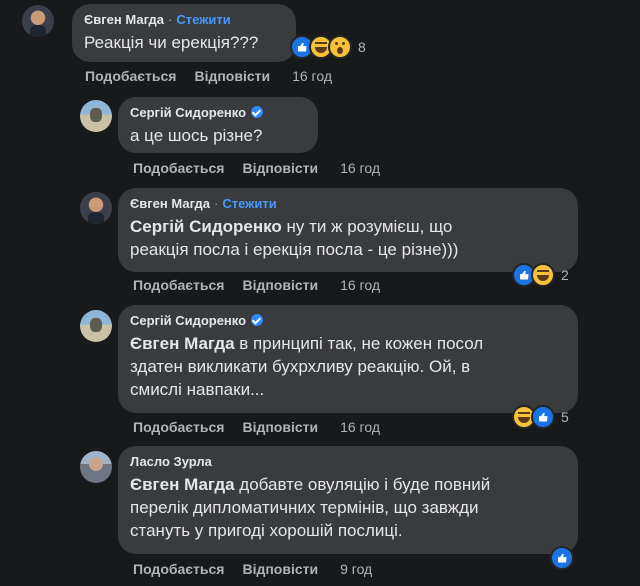 This screenshot has width=640, height=586. What do you see at coordinates (367, 226) in the screenshot?
I see `comment-text-line: ну ти ж розумієш, що` at bounding box center [367, 226].